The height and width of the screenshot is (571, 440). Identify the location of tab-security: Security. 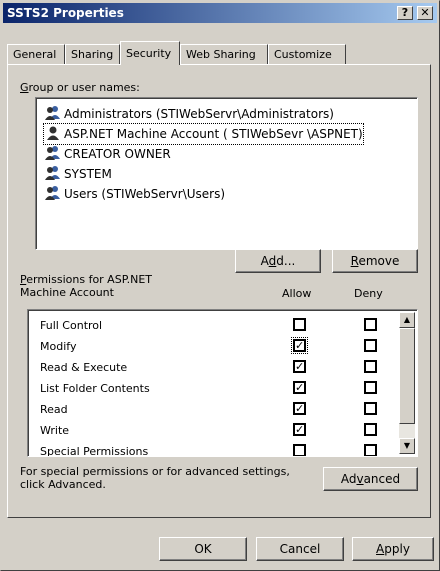
(150, 53).